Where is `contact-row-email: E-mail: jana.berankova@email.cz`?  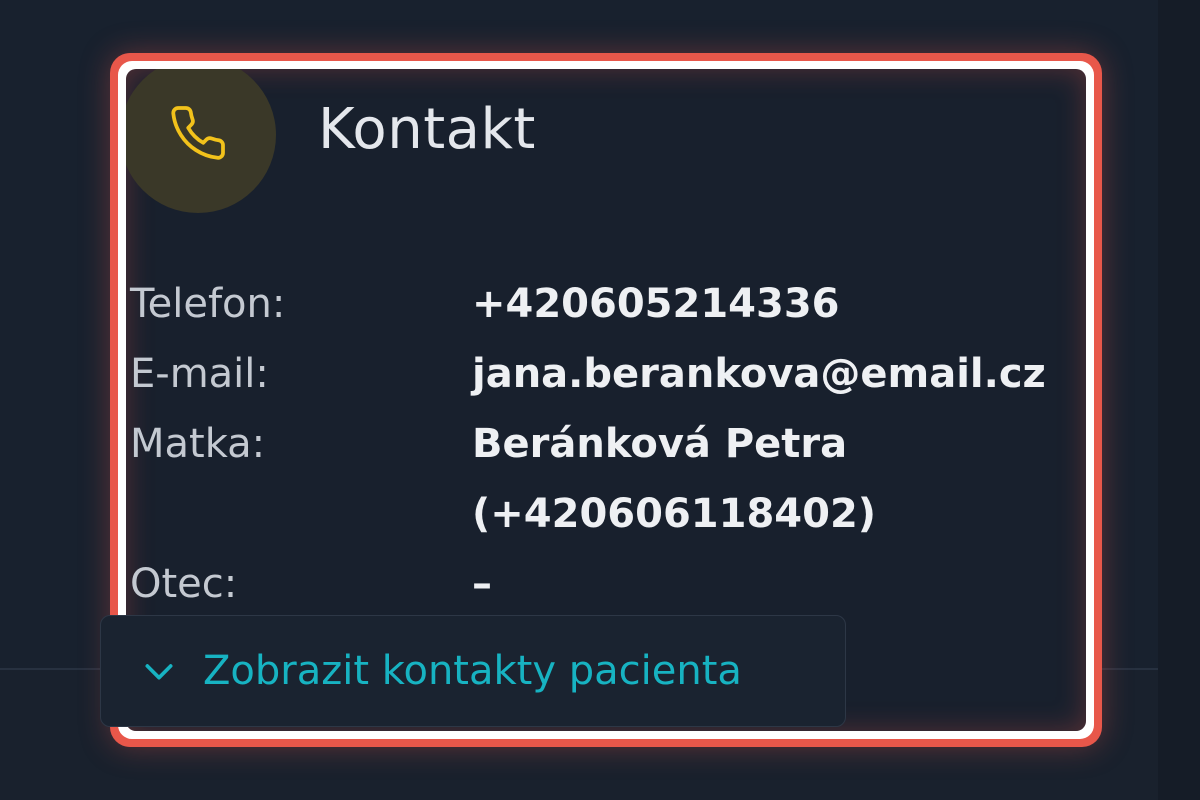
contact-row-email: E-mail: jana.berankova@email.cz is located at coordinates (605, 374).